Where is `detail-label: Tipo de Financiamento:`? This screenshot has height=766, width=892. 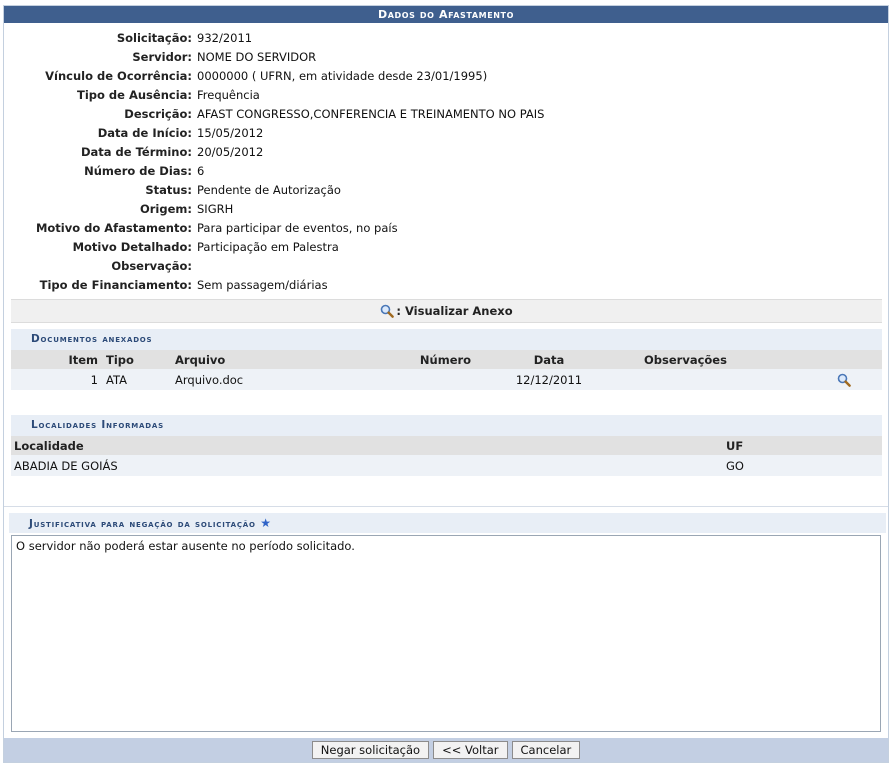 detail-label: Tipo de Financiamento: is located at coordinates (115, 284).